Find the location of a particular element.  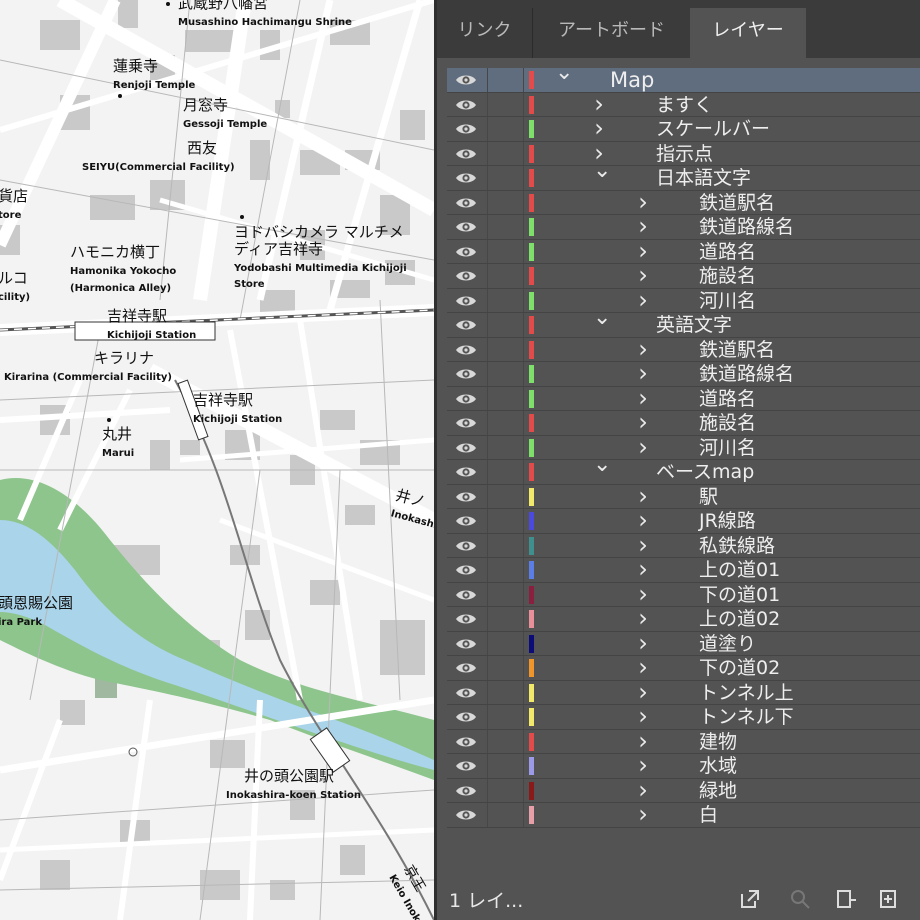

layer-name: 緑地 is located at coordinates (718, 791).